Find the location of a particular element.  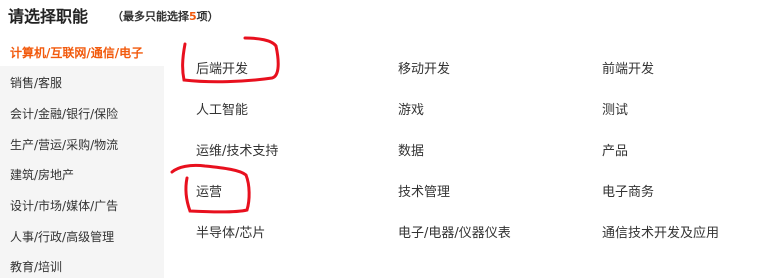

option-games: 游戏 is located at coordinates (411, 108).